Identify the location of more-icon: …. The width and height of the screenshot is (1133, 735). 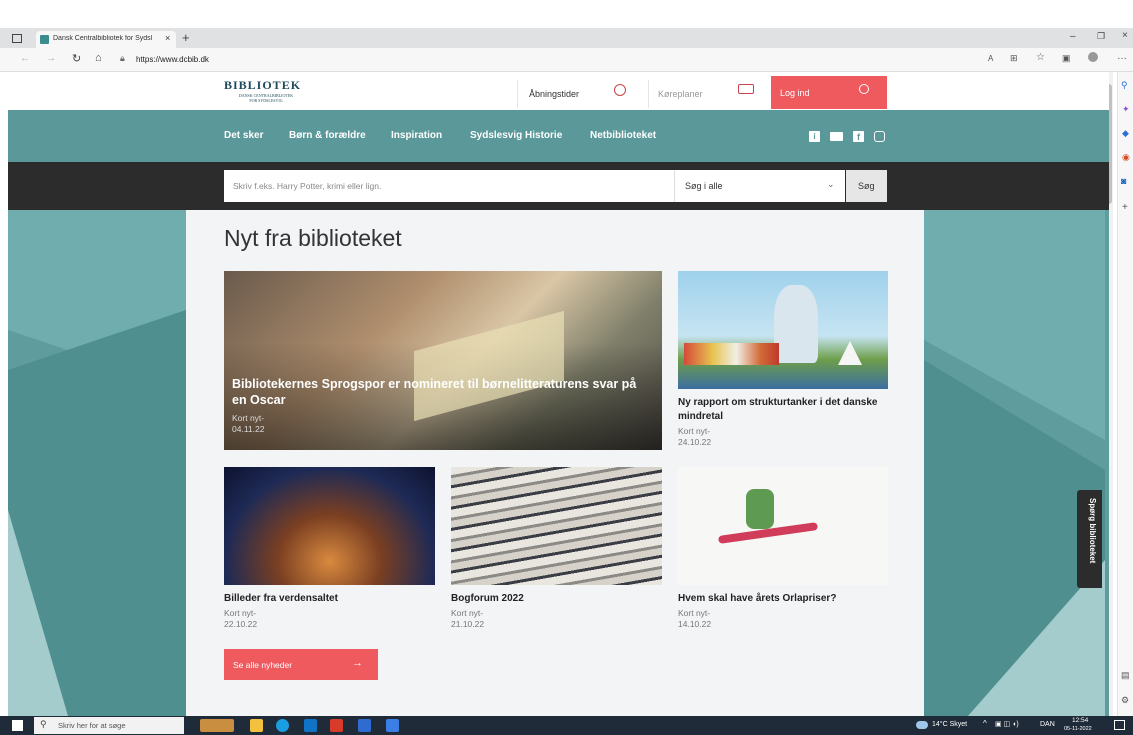
(1122, 56).